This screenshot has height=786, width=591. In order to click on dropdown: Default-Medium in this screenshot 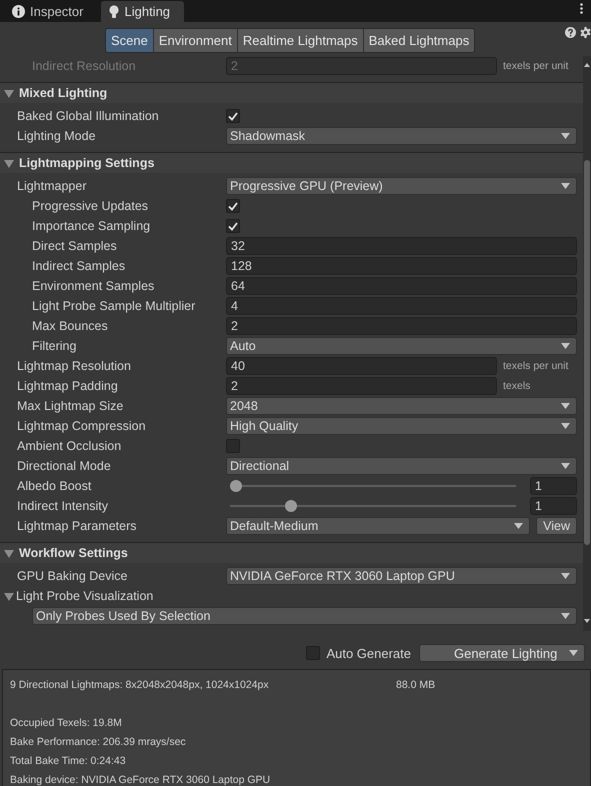, I will do `click(378, 526)`.